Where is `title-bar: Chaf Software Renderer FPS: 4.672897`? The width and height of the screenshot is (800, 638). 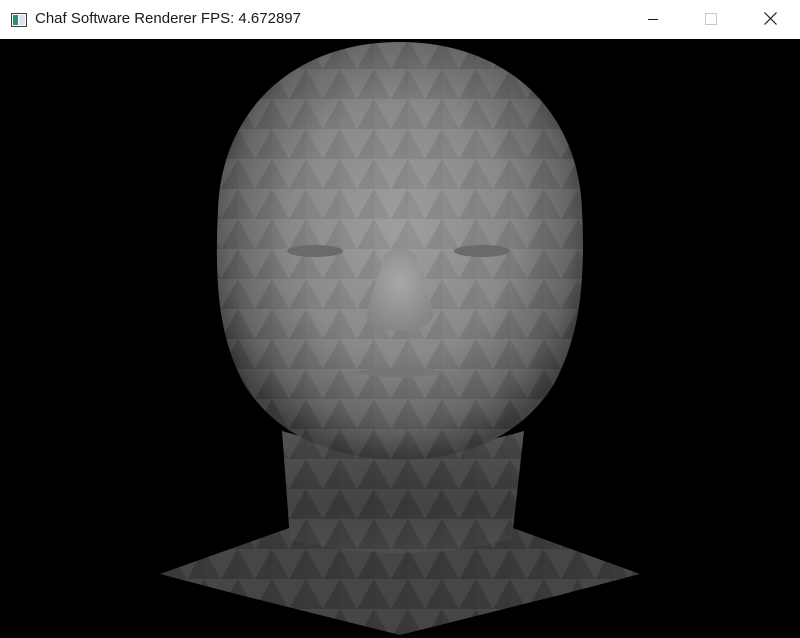 title-bar: Chaf Software Renderer FPS: 4.672897 is located at coordinates (400, 19).